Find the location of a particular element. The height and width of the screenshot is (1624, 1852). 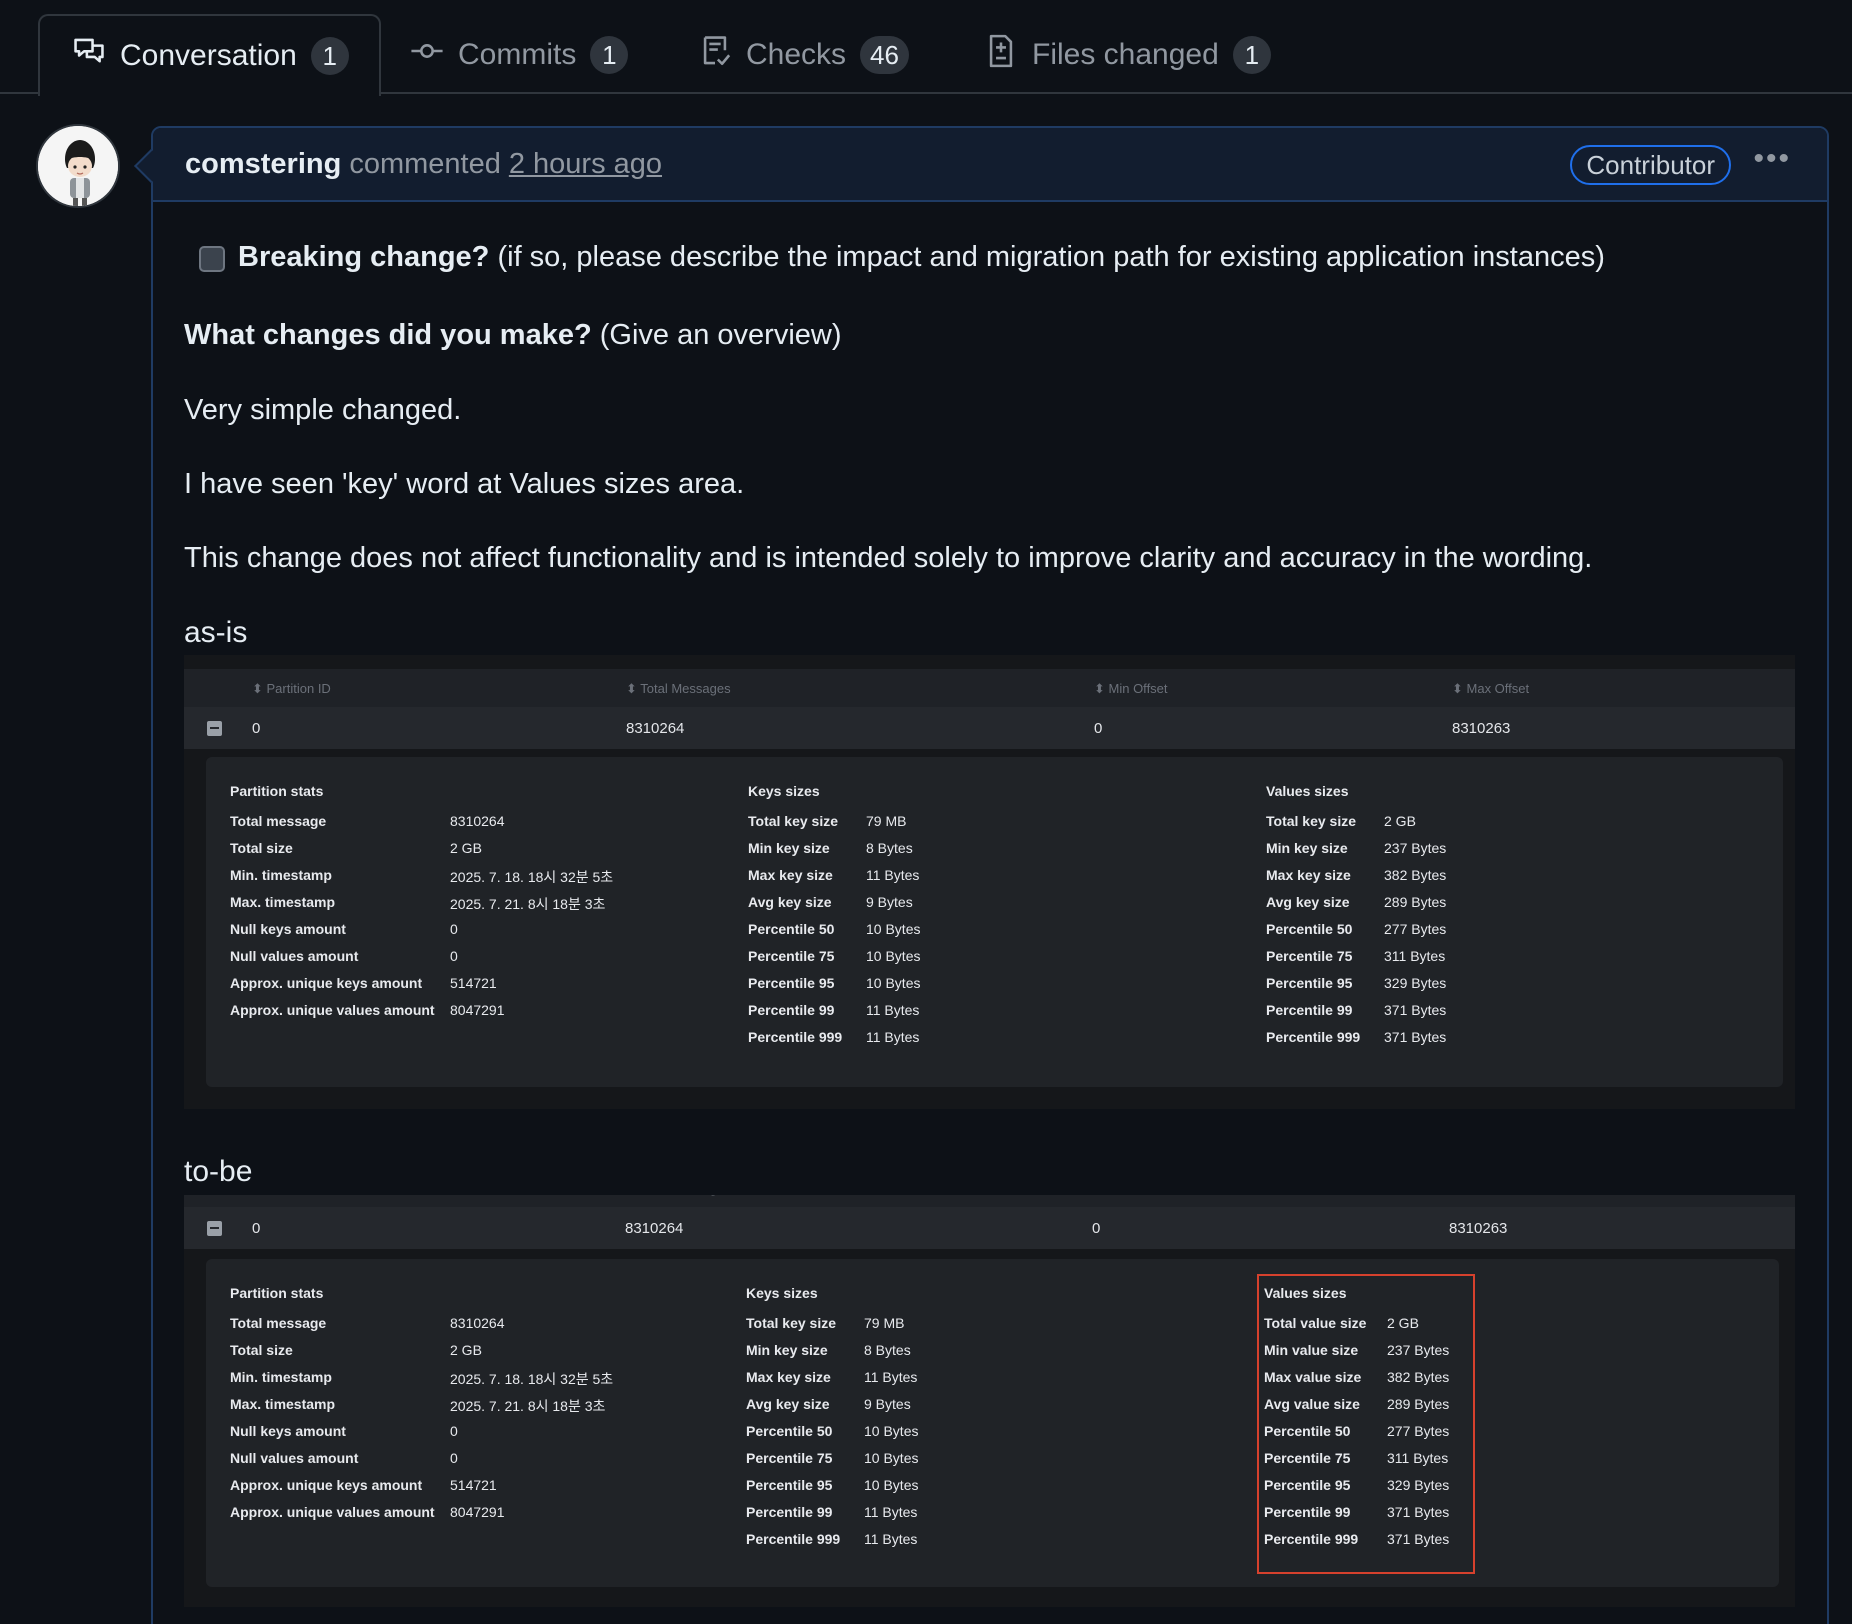

tab-conversation: Conversation 1 is located at coordinates (209, 55).